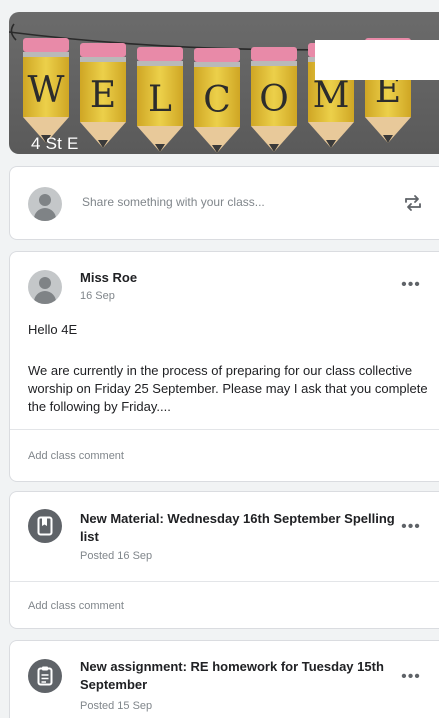 Image resolution: width=439 pixels, height=718 pixels. I want to click on bunting-pencil: W, so click(46, 90).